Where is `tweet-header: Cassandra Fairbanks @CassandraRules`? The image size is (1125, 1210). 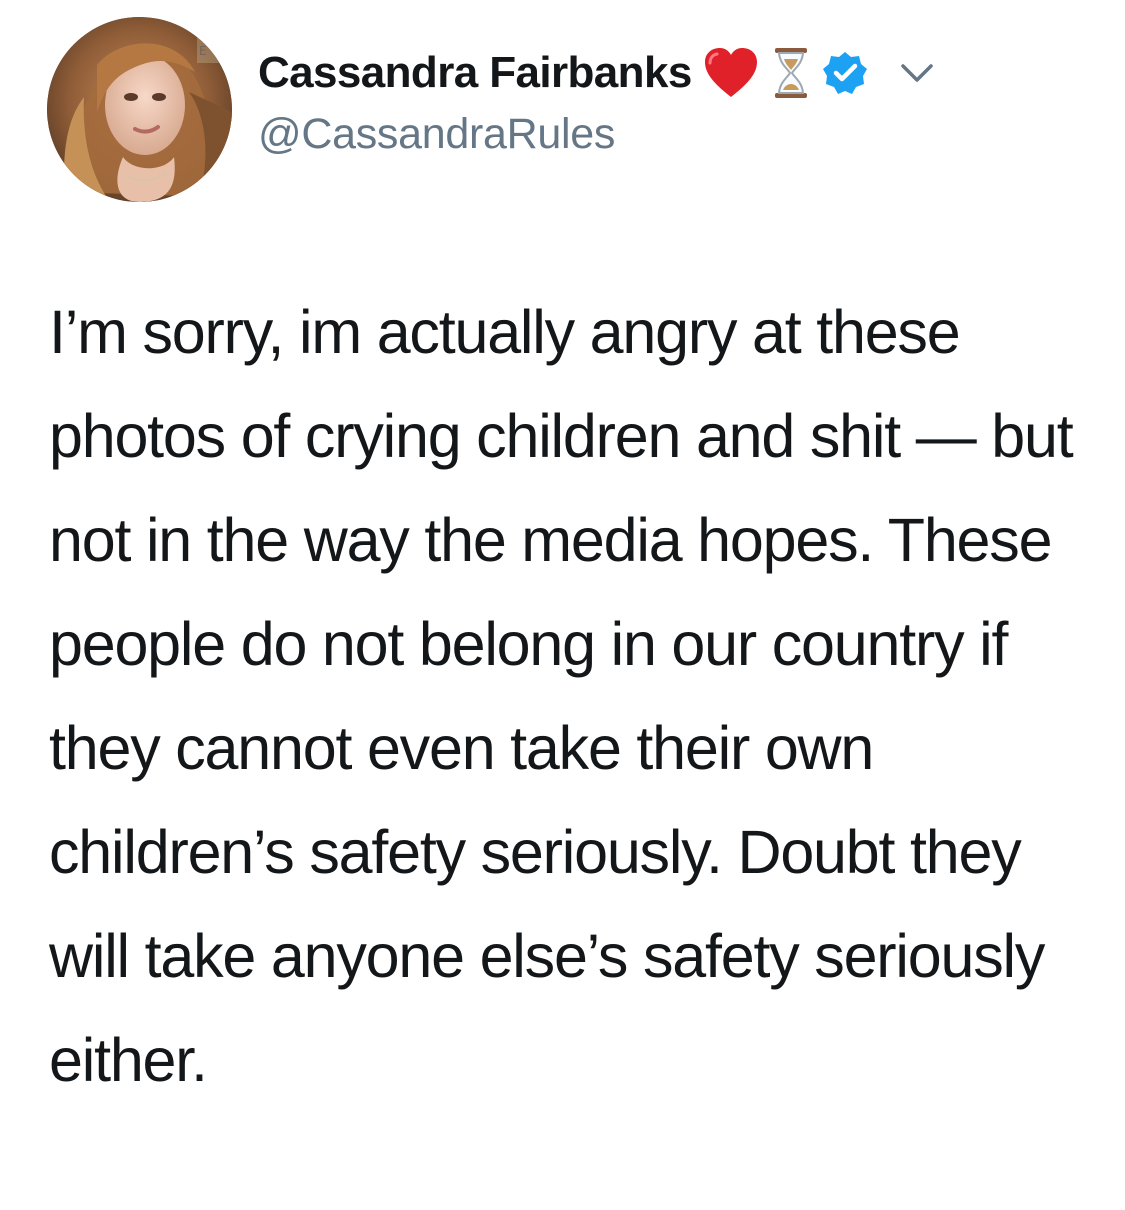
tweet-header: Cassandra Fairbanks @CassandraRules is located at coordinates (673, 107).